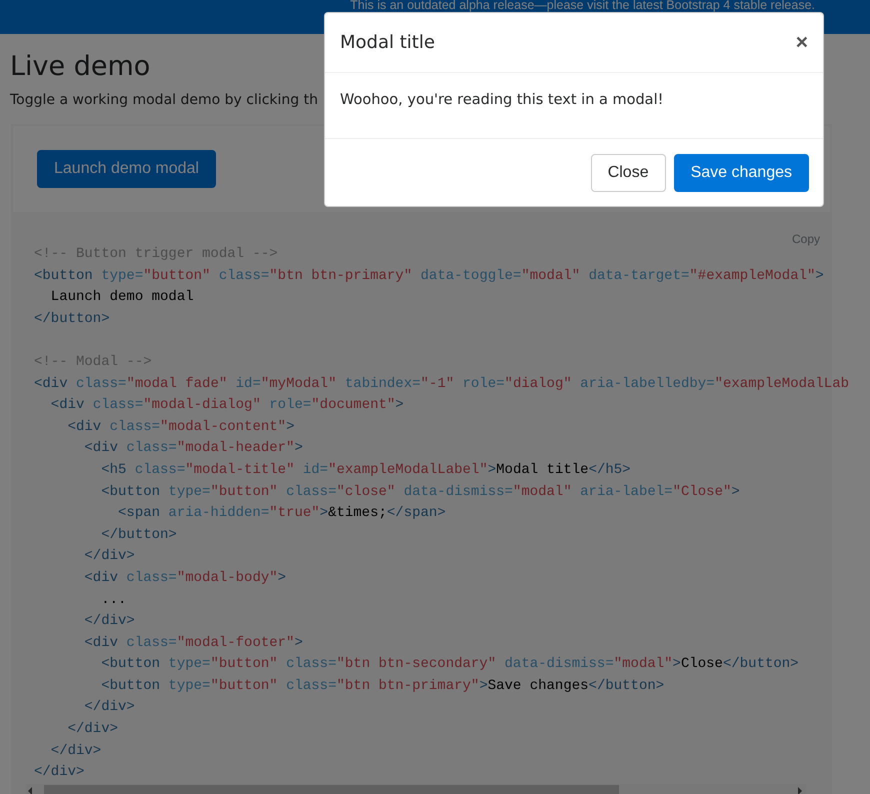  I want to click on code-line: <div class="modal fade" id="myModal" tabindex="-1" role="dialog" aria-labelledby="exampleModalLab, so click(442, 384).